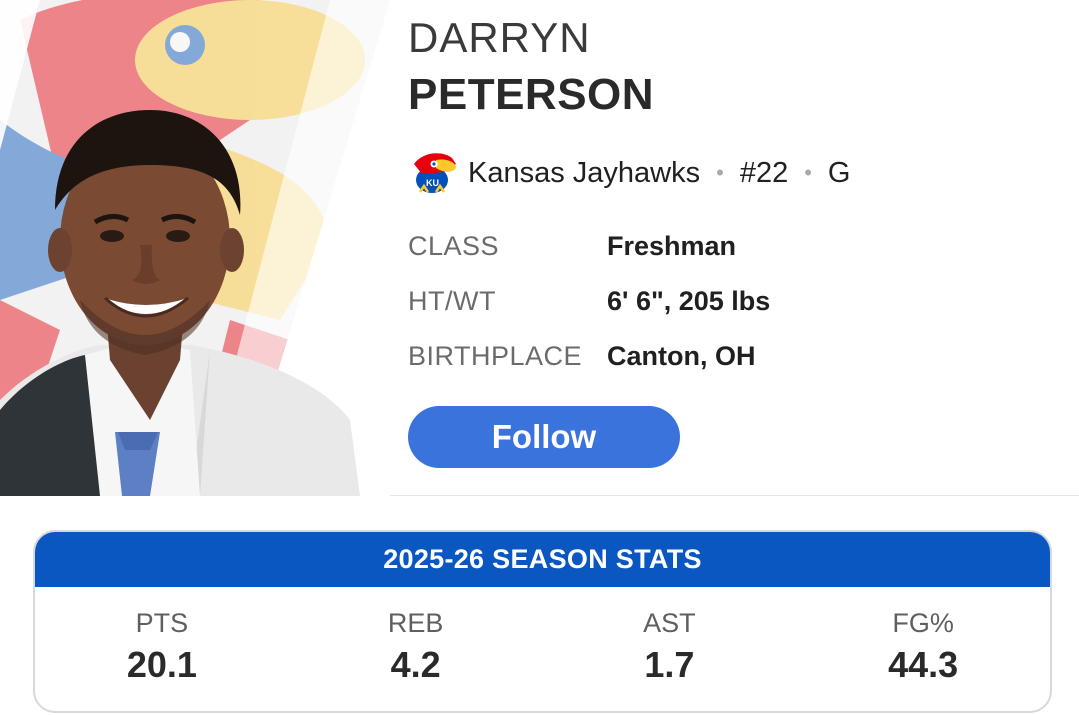 The image size is (1079, 715). I want to click on bio-row-class: CLASS Freshman, so click(572, 246).